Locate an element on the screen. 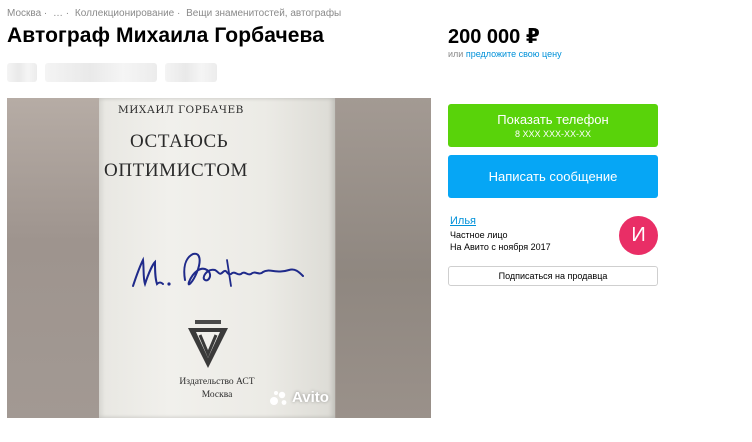 This screenshot has height=442, width=752. book-author: МИХАИЛ ГОРБАЧЕВ is located at coordinates (181, 110).